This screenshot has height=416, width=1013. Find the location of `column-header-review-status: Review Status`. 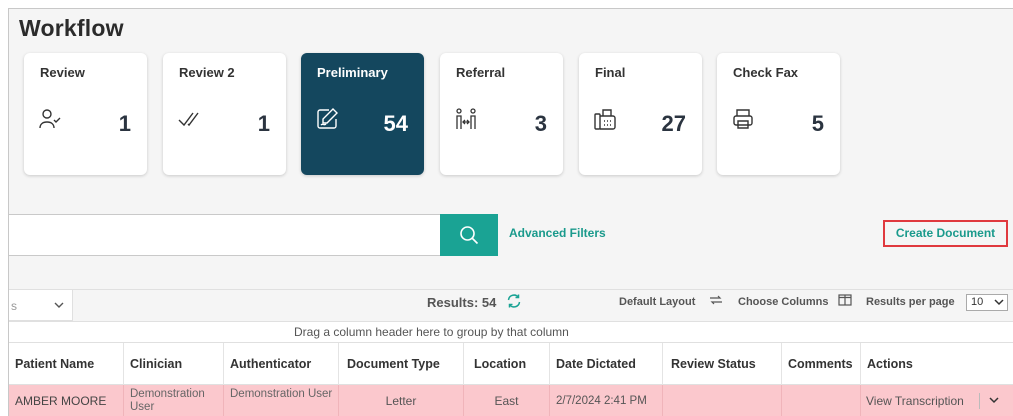

column-header-review-status: Review Status is located at coordinates (722, 364).